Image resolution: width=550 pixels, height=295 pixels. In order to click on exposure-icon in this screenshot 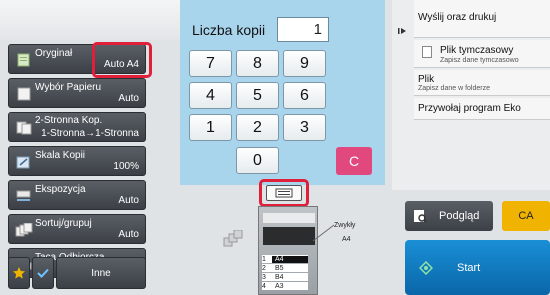, I will do `click(23, 195)`.